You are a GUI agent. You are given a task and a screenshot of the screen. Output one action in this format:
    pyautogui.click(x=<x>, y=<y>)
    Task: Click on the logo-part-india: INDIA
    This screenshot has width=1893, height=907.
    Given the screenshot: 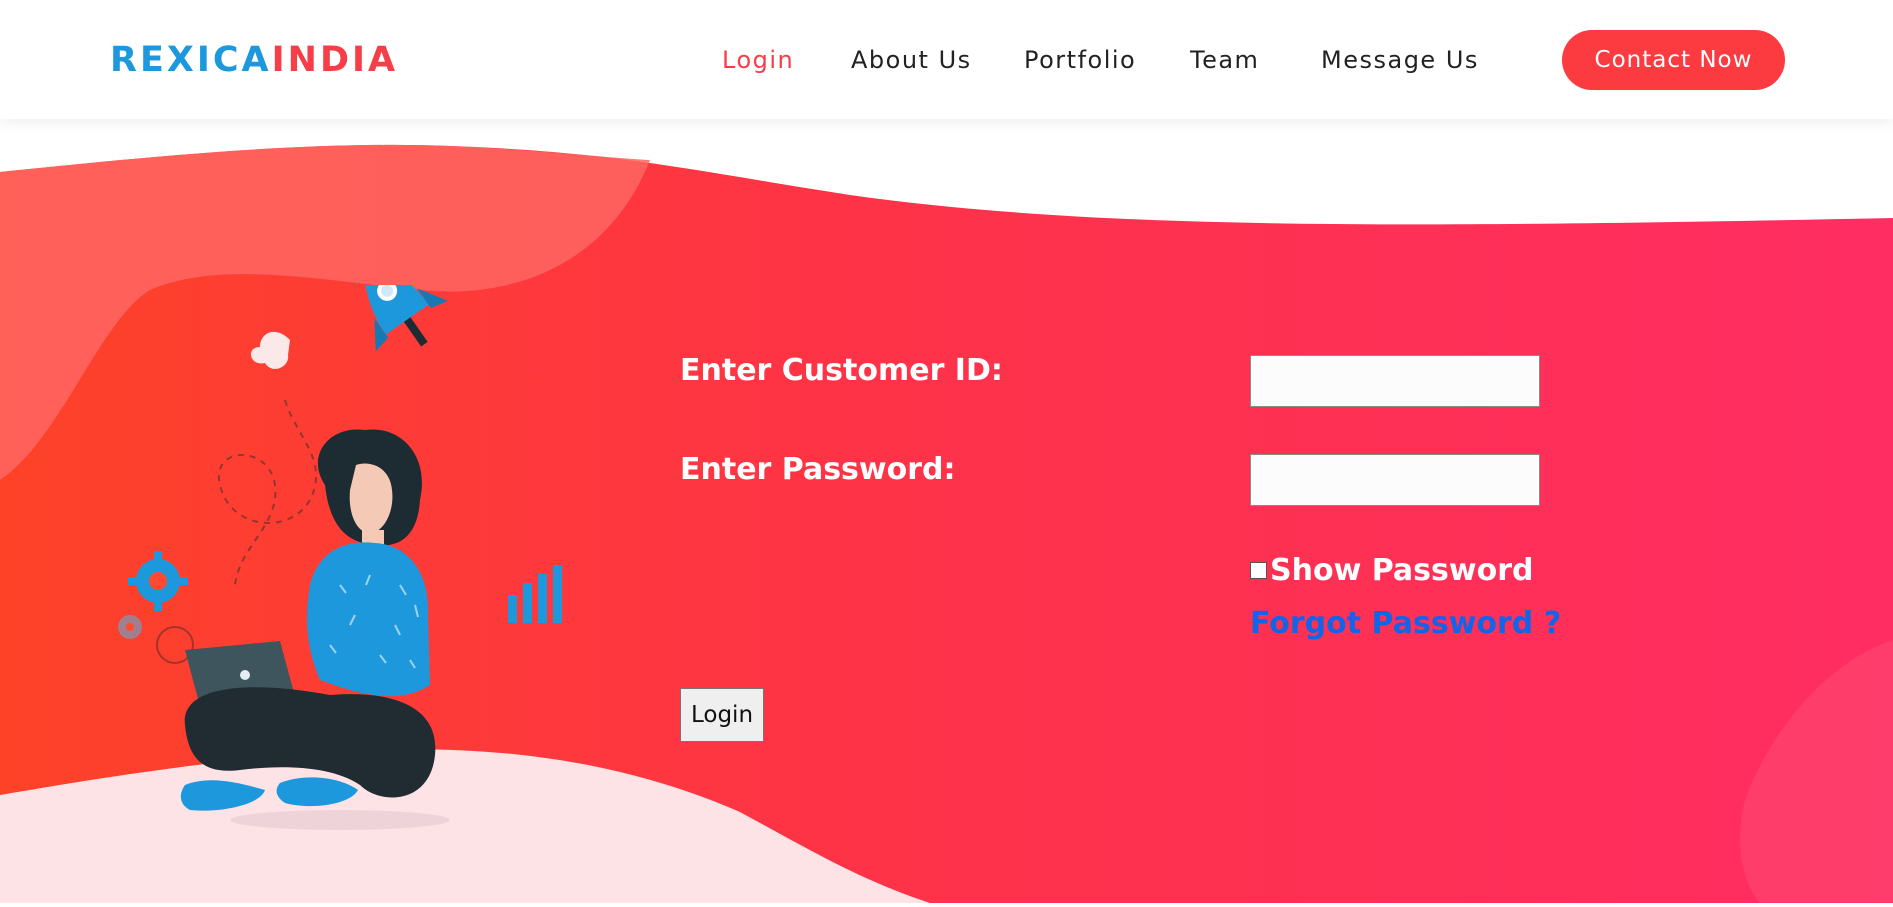 What is the action you would take?
    pyautogui.click(x=335, y=60)
    